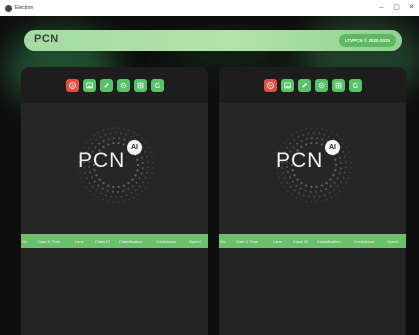 The image size is (419, 335). I want to click on window-controls: – ▢ ✕, so click(396, 8).